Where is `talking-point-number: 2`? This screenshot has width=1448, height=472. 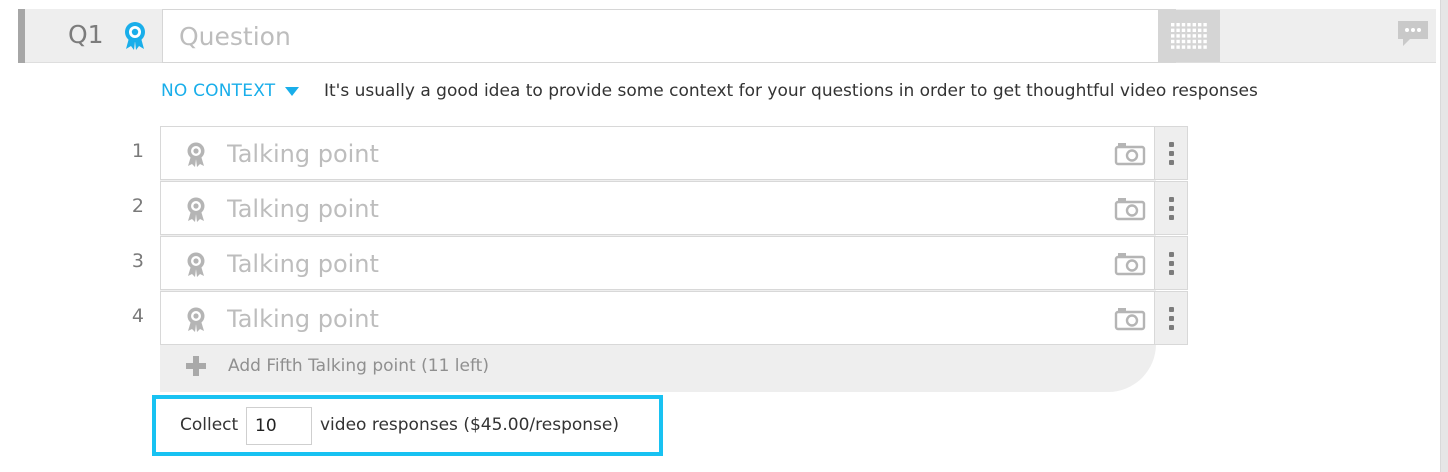 talking-point-number: 2 is located at coordinates (137, 206).